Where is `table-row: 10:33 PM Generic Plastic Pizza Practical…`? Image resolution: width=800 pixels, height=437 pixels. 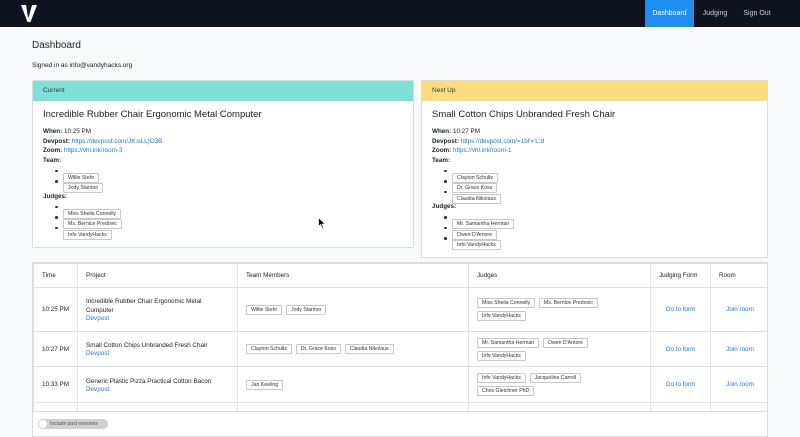 table-row: 10:33 PM Generic Plastic Pizza Practical… is located at coordinates (400, 384).